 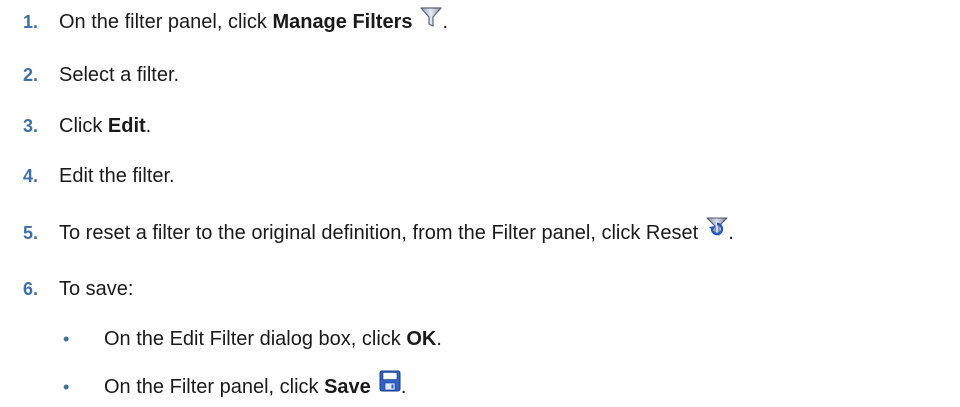 What do you see at coordinates (83, 125) in the screenshot?
I see `step-text-pre: Click` at bounding box center [83, 125].